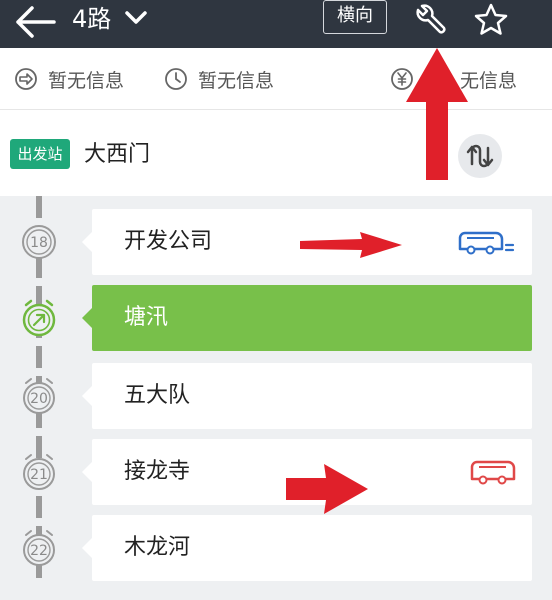 Image resolution: width=552 pixels, height=600 pixels. I want to click on current-station-alarm-icon, so click(39, 318).